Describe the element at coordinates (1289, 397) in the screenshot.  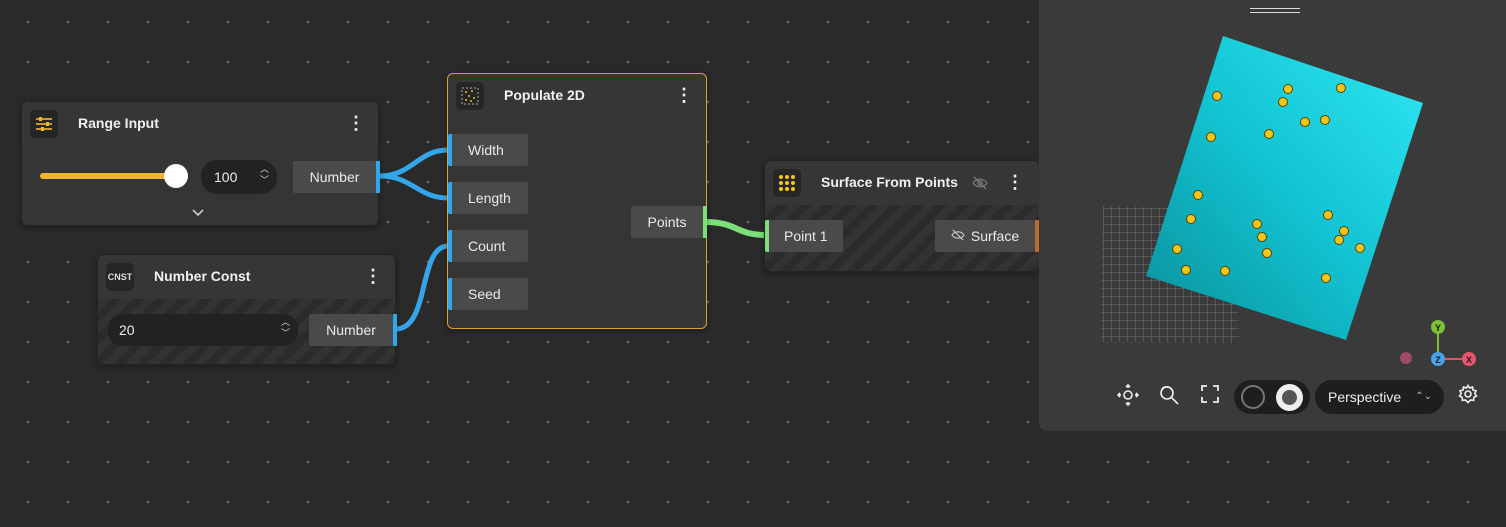
I see `shaded-toggle` at that location.